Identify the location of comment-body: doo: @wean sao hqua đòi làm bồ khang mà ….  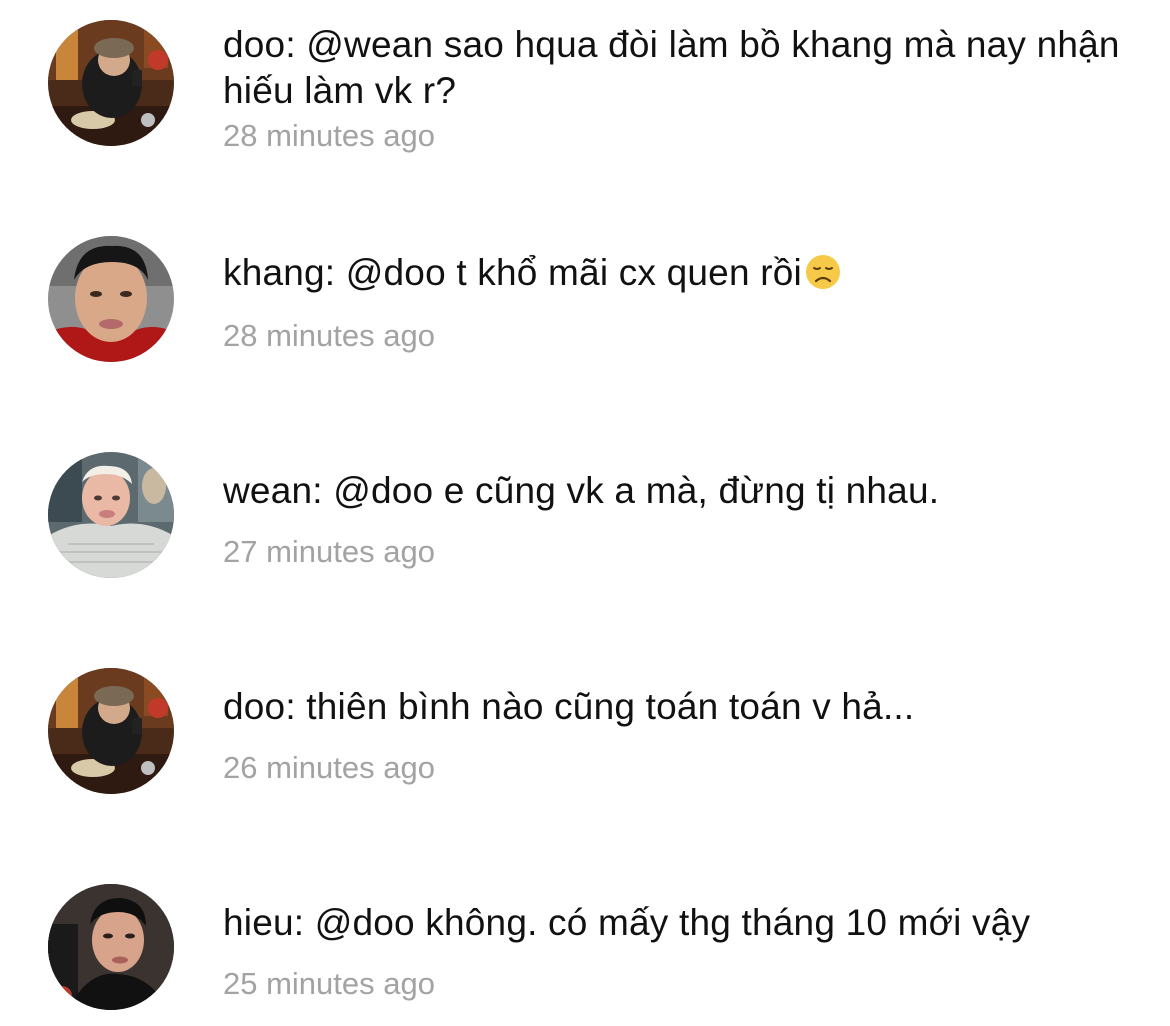
(671, 67).